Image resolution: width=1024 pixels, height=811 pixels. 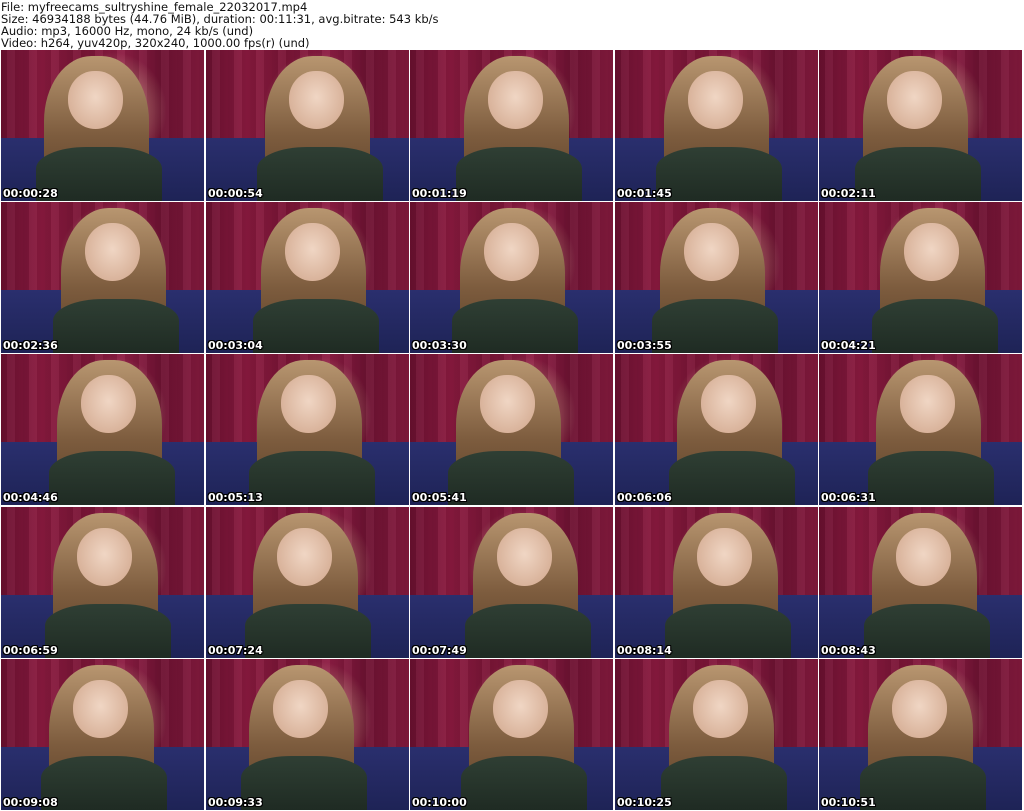 I want to click on video-thumbnail: 00:00:54, so click(x=307, y=125).